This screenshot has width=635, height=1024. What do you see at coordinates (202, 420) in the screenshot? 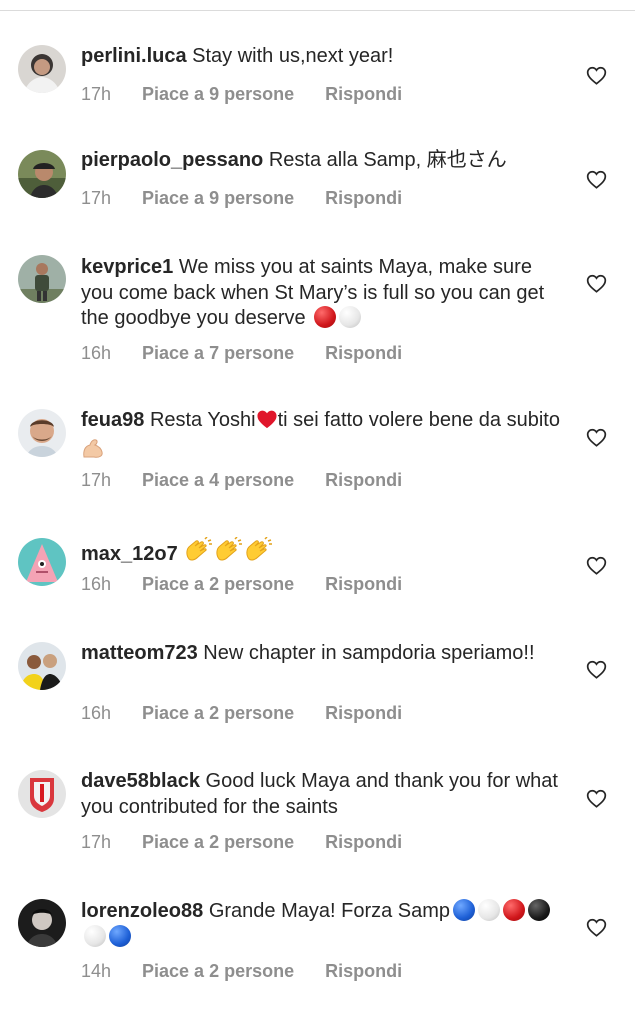
I see `comment-text: Resta Yoshi` at bounding box center [202, 420].